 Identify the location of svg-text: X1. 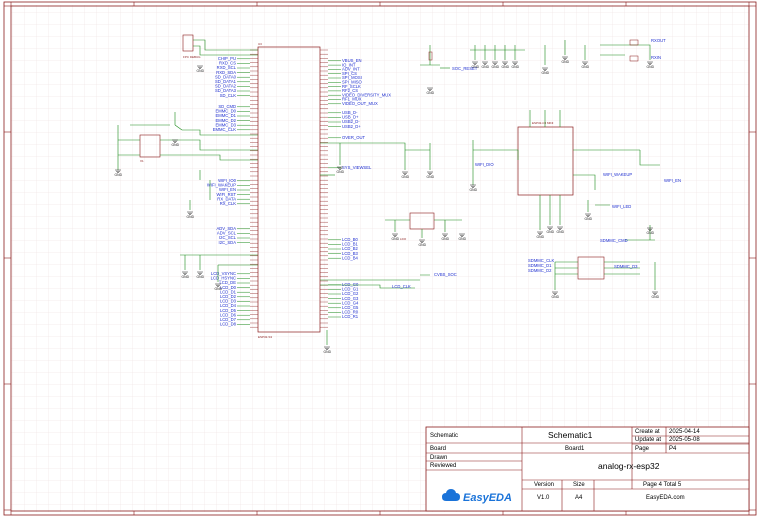
(142, 161).